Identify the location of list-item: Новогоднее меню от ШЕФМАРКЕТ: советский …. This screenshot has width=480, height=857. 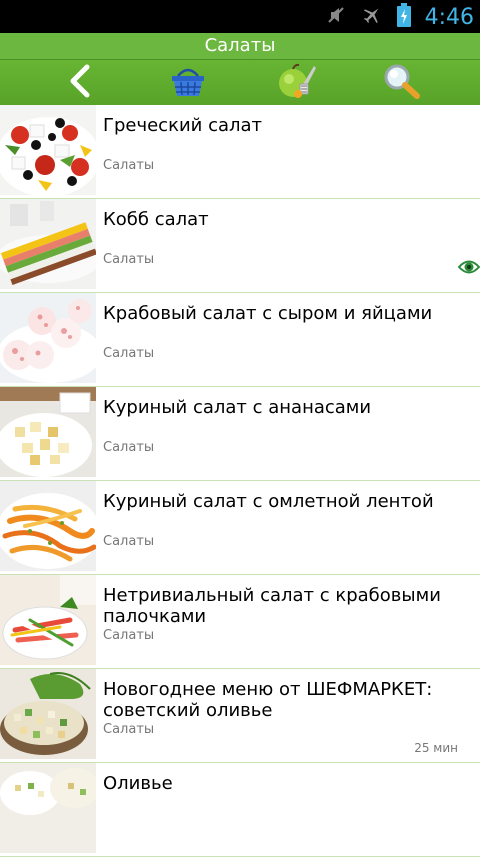
(240, 716).